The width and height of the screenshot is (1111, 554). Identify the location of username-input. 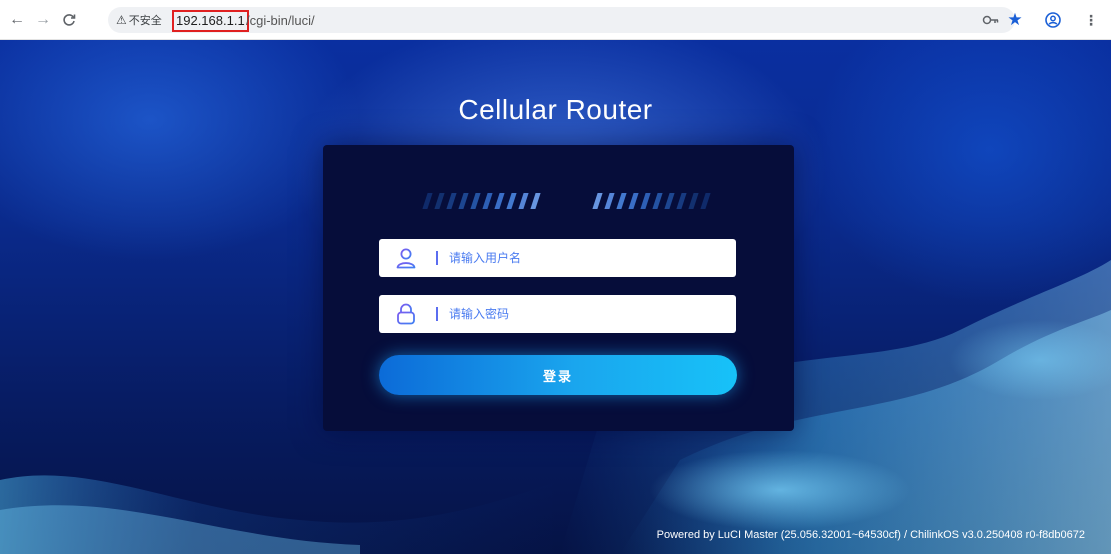
(584, 258).